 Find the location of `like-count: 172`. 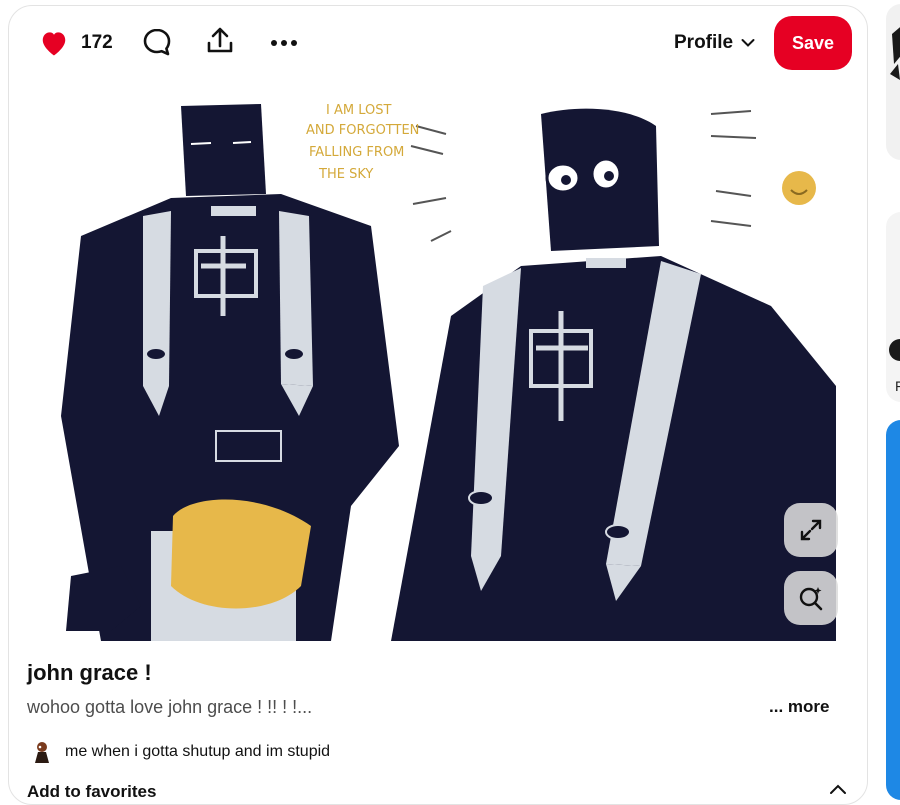

like-count: 172 is located at coordinates (97, 42).